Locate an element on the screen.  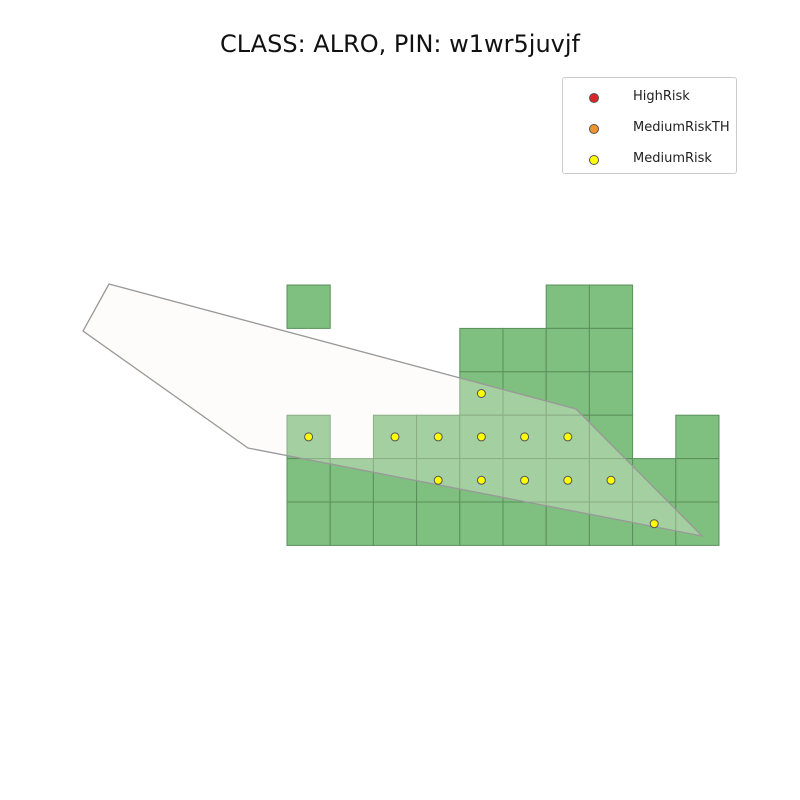
legend-label: MediumRiskTH is located at coordinates (681, 127).